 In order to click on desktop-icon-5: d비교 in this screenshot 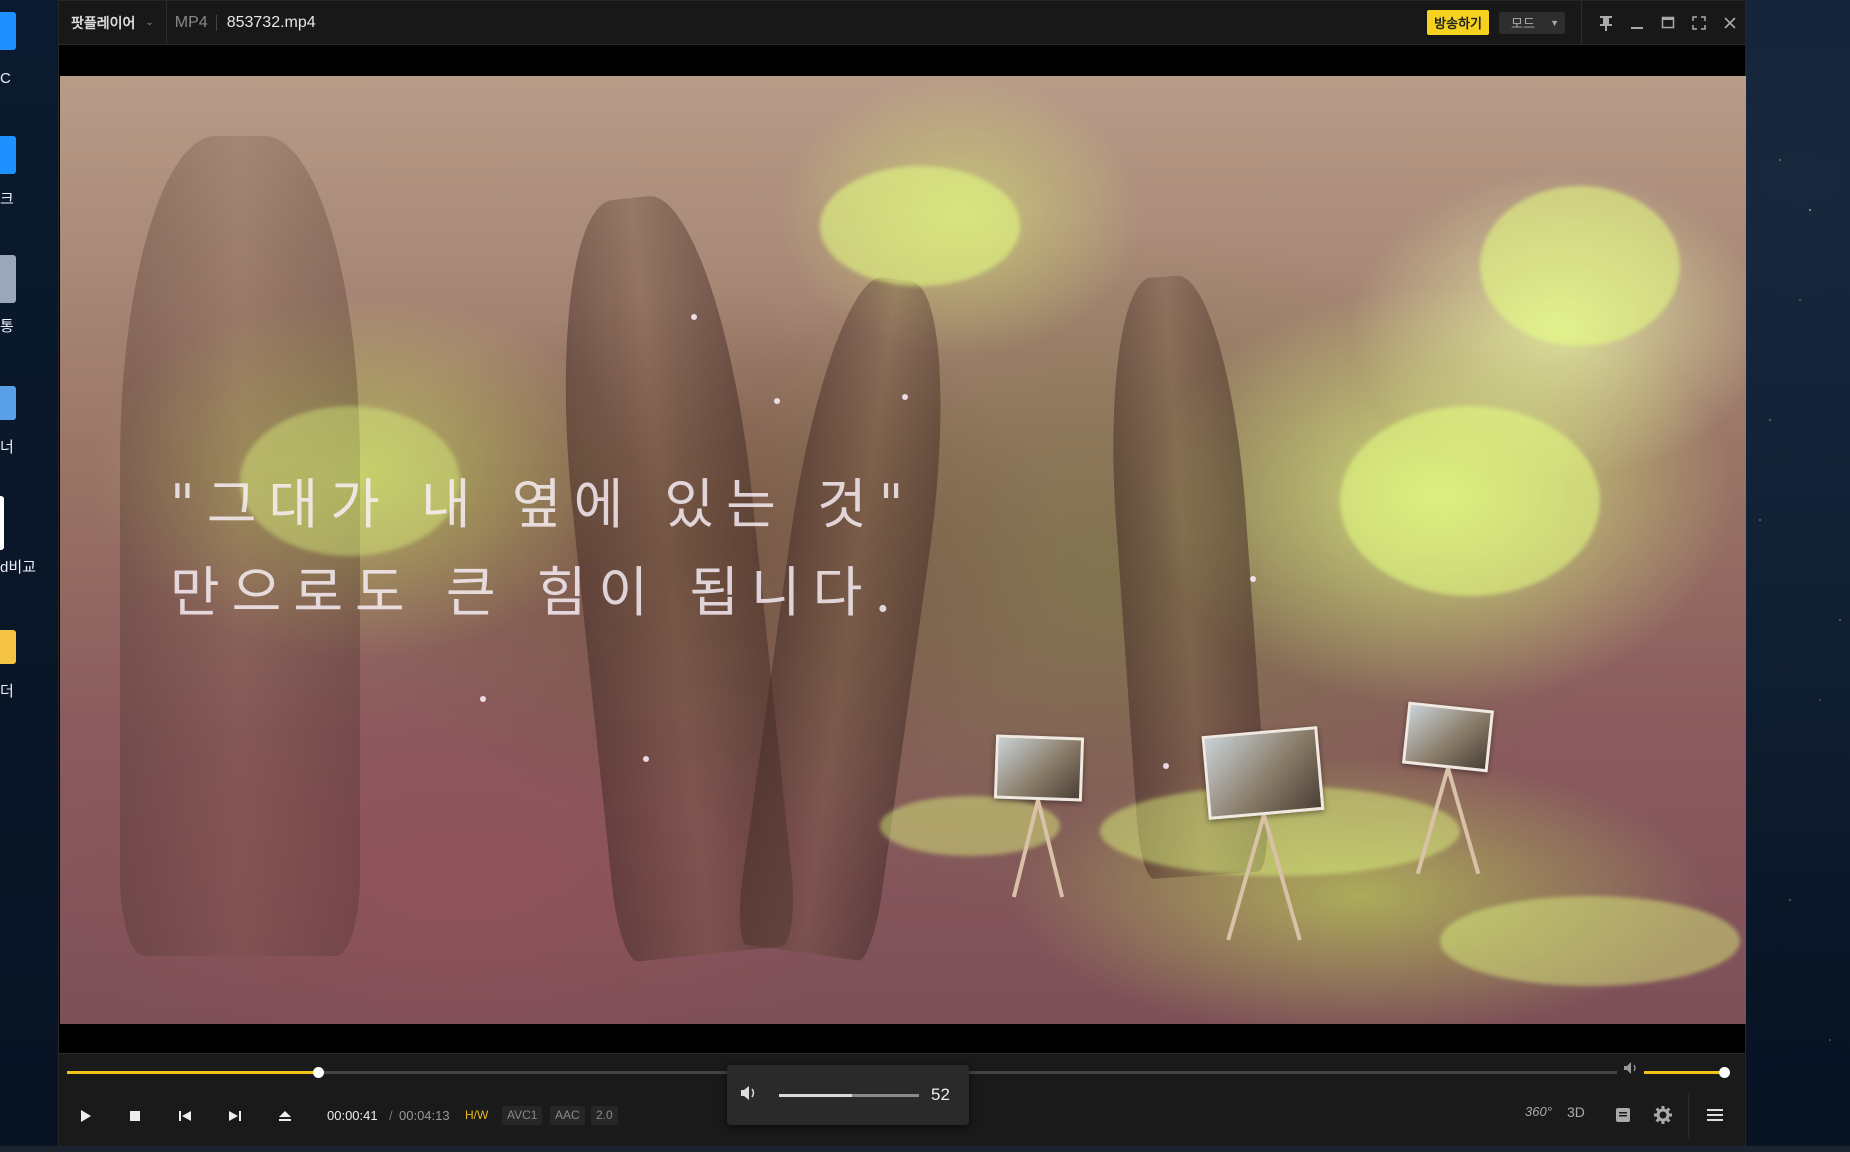, I will do `click(28, 546)`.